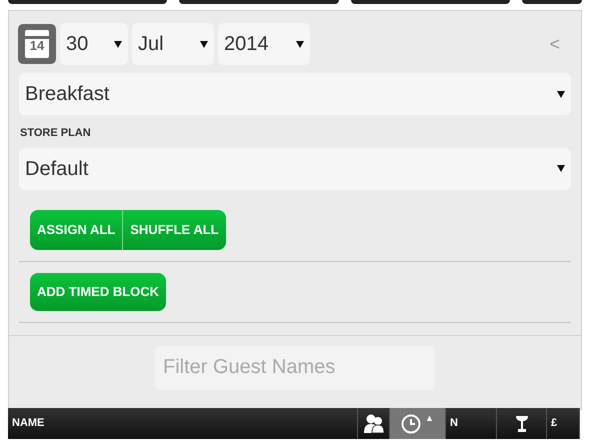  What do you see at coordinates (173, 44) in the screenshot?
I see `month-select: Jul` at bounding box center [173, 44].